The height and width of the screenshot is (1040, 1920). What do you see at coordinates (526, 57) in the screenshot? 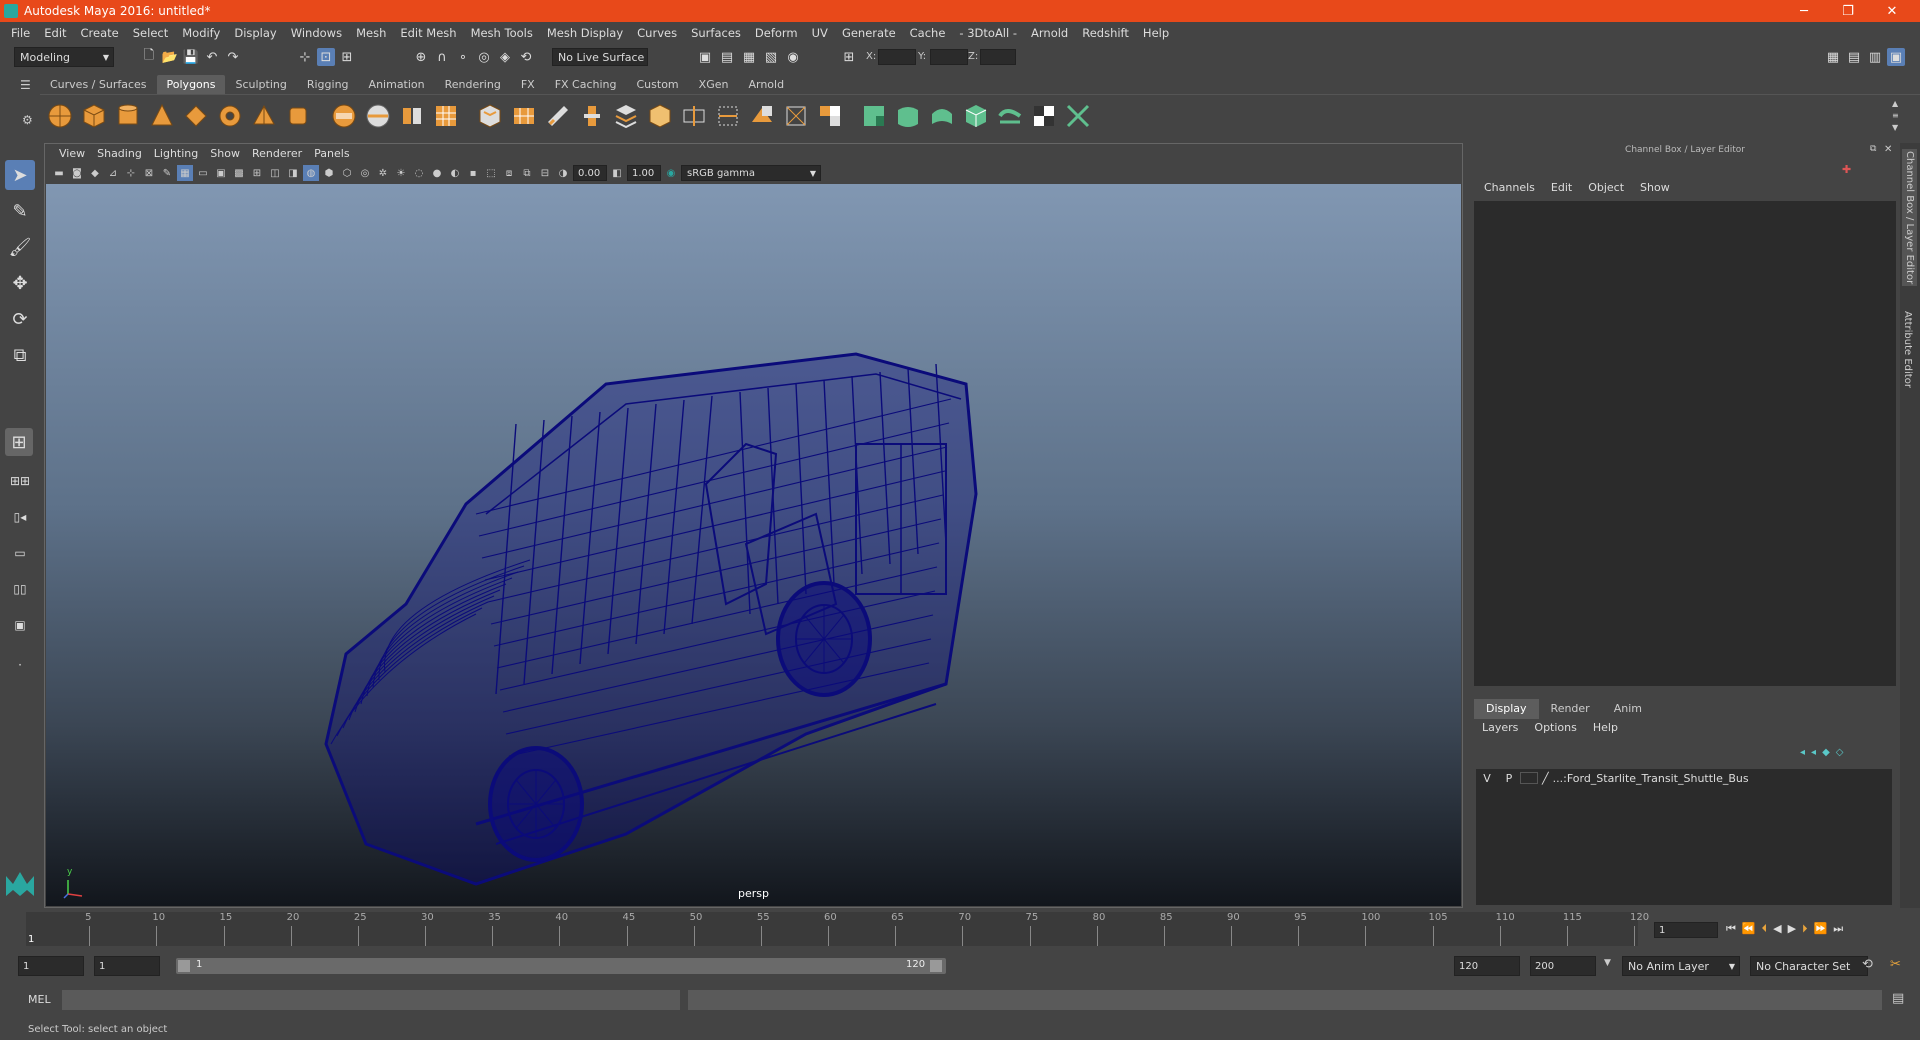
I see `snap-live-icon: ⟲` at bounding box center [526, 57].